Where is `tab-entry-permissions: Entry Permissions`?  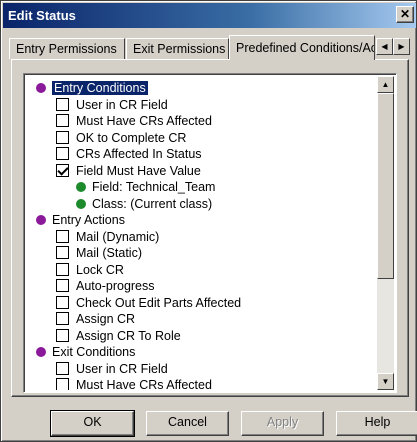 tab-entry-permissions: Entry Permissions is located at coordinates (67, 48).